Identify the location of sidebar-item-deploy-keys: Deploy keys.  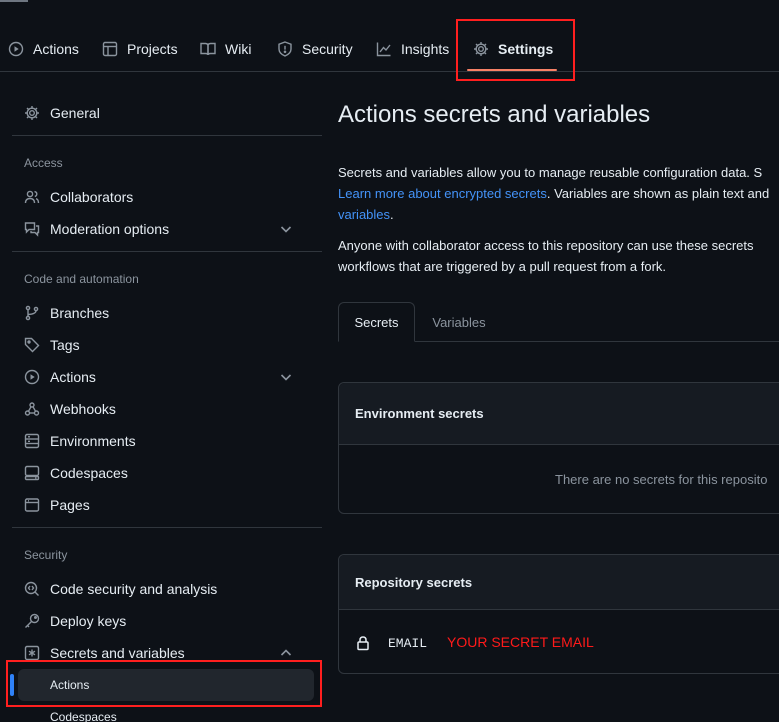
(170, 621).